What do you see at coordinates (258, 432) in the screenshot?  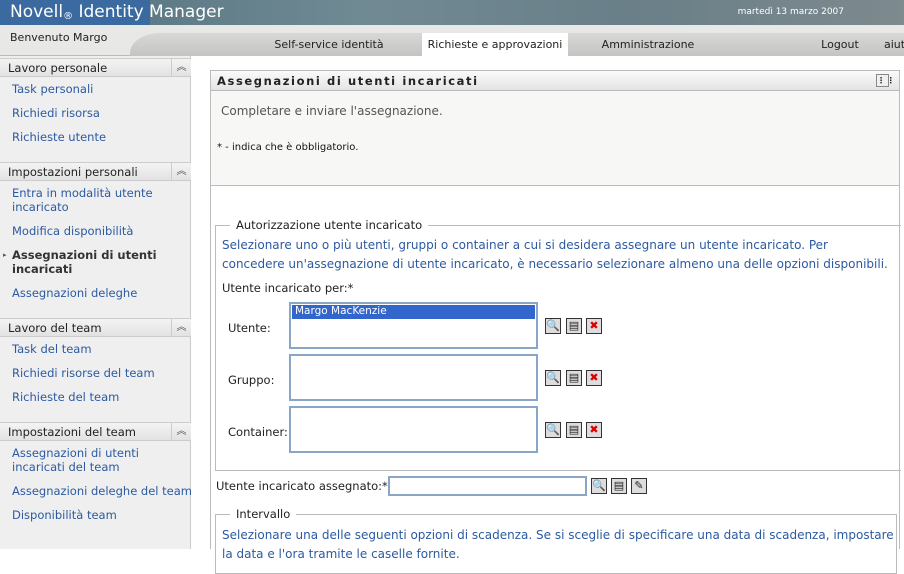 I see `container-label: Container:` at bounding box center [258, 432].